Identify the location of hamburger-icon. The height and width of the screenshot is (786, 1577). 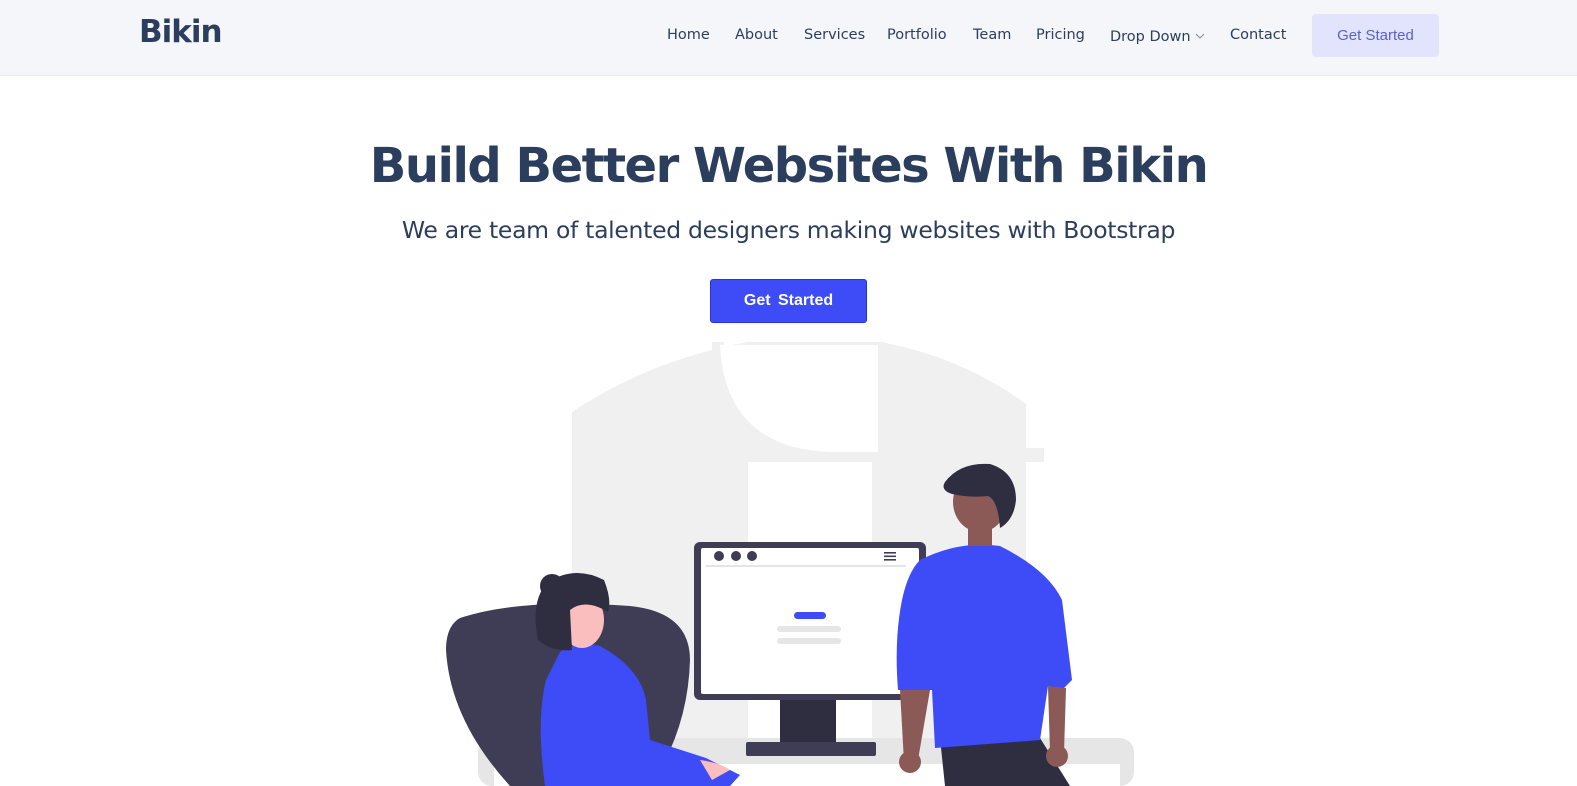
(890, 556).